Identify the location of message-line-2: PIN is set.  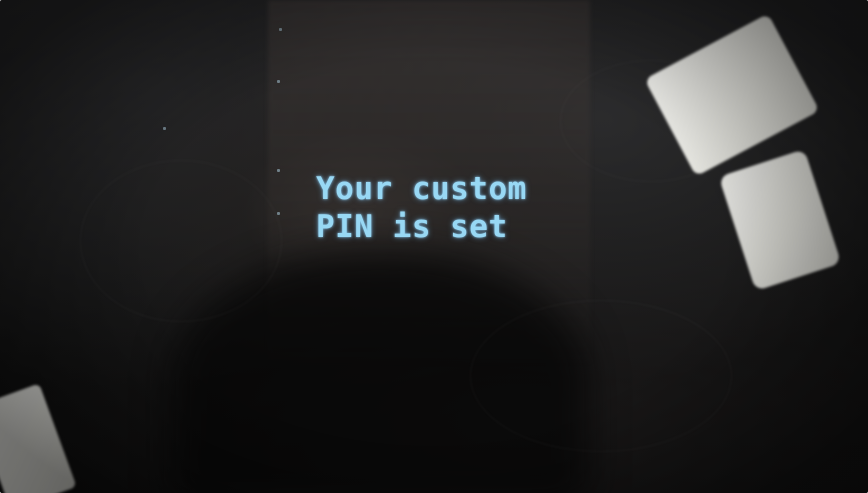
(412, 227).